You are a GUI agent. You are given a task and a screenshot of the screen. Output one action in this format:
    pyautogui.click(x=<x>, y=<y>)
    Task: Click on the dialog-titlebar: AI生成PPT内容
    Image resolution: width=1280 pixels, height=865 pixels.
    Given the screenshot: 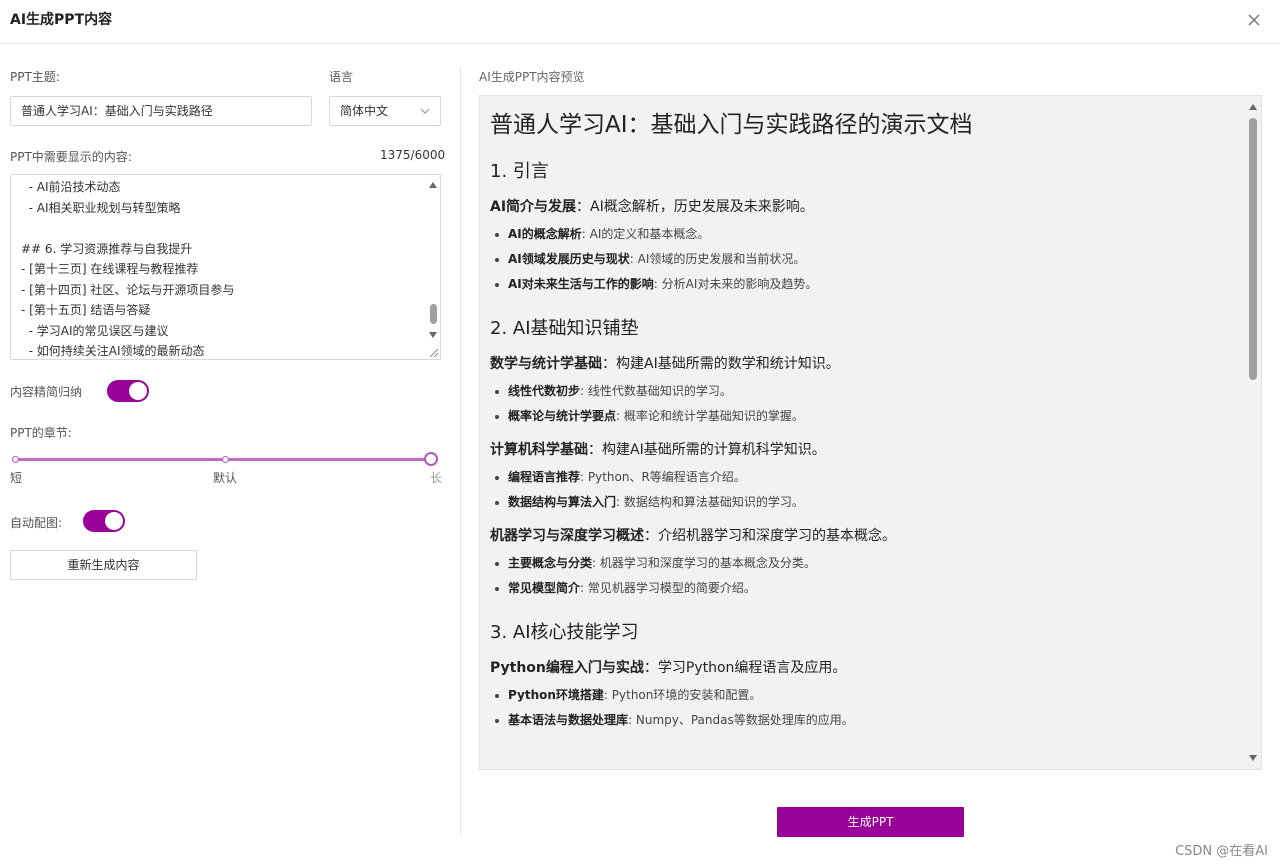 What is the action you would take?
    pyautogui.click(x=640, y=22)
    